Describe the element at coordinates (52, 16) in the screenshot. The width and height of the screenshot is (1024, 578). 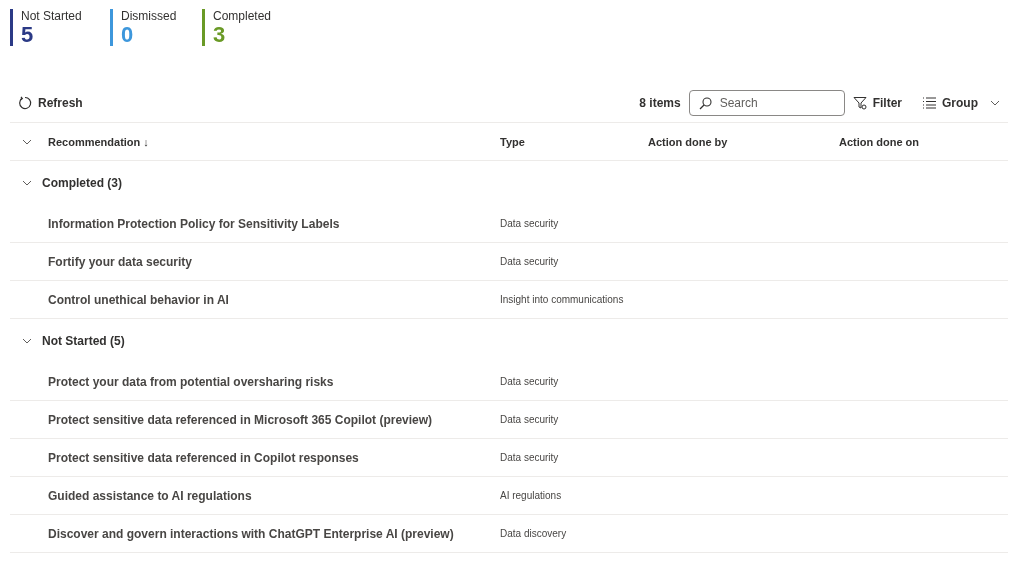
I see `stat-label: Not Started` at that location.